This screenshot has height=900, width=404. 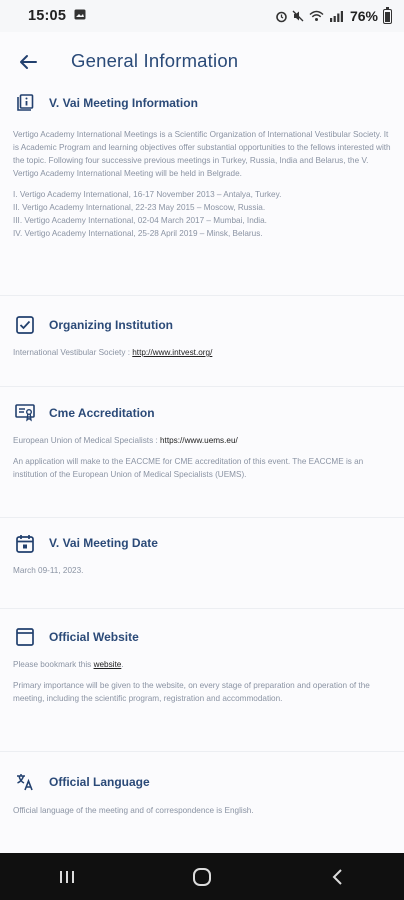 What do you see at coordinates (25, 413) in the screenshot?
I see `certificate-icon` at bounding box center [25, 413].